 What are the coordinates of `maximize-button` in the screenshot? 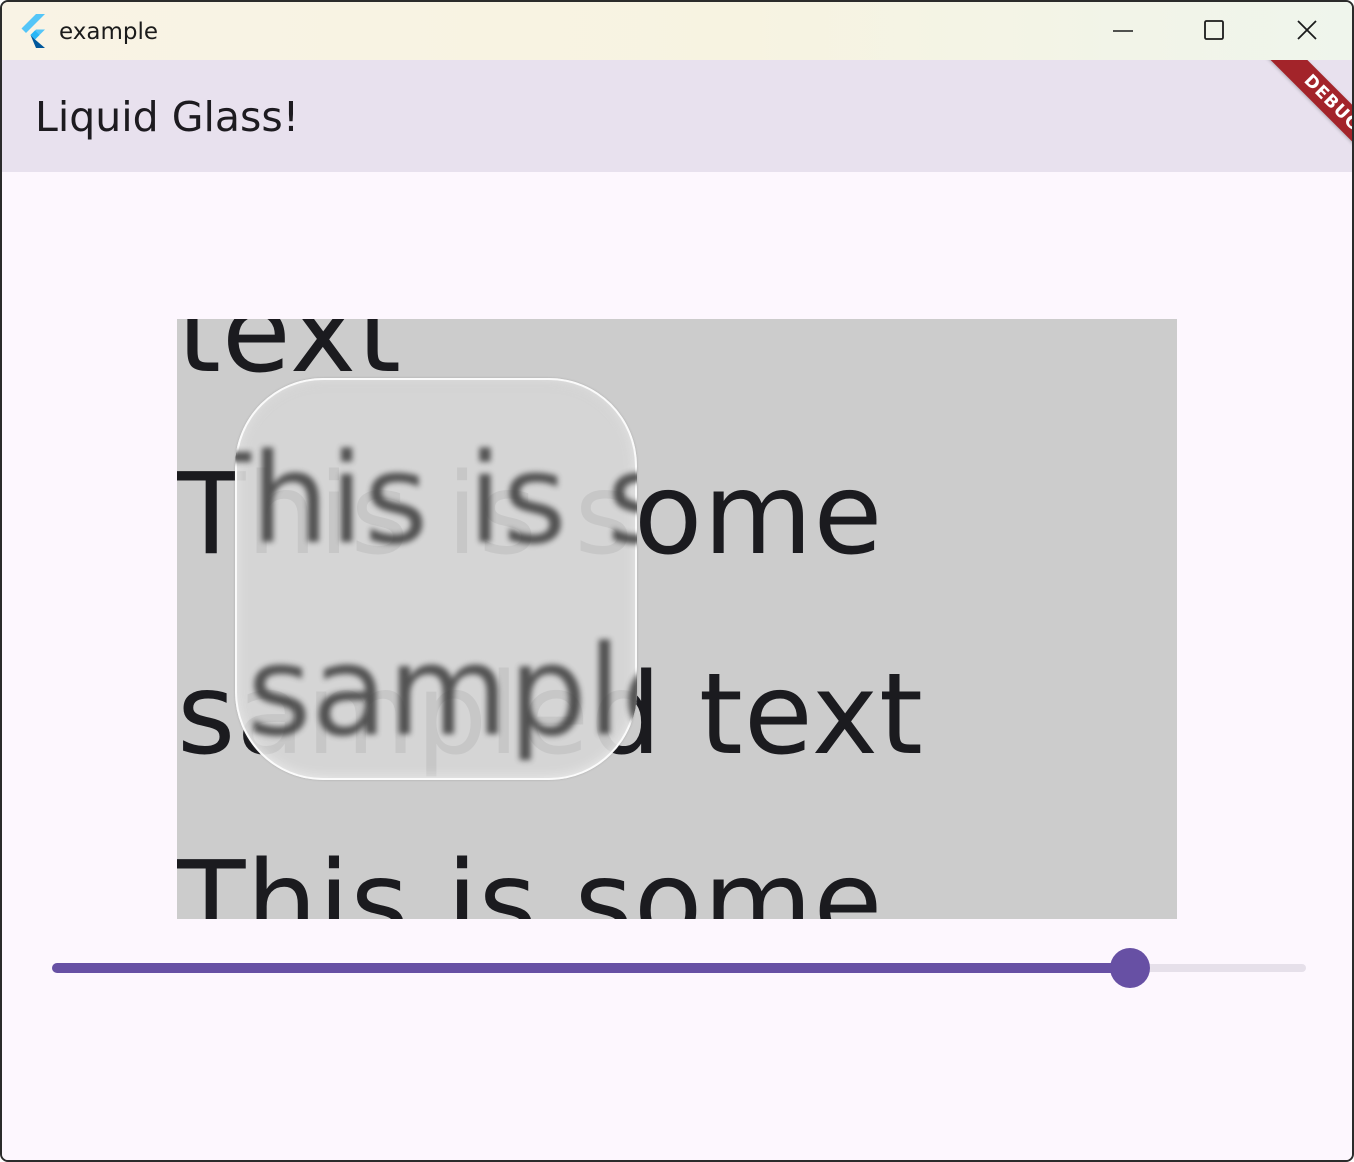 It's located at (1214, 31).